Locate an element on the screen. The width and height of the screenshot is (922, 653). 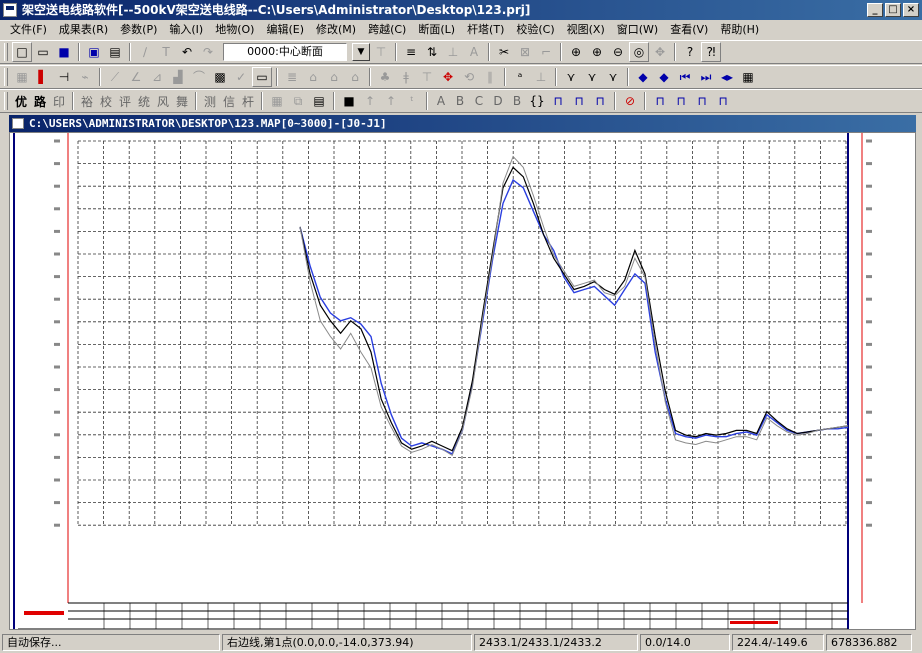
print-char-button: 印 is located at coordinates (59, 101).